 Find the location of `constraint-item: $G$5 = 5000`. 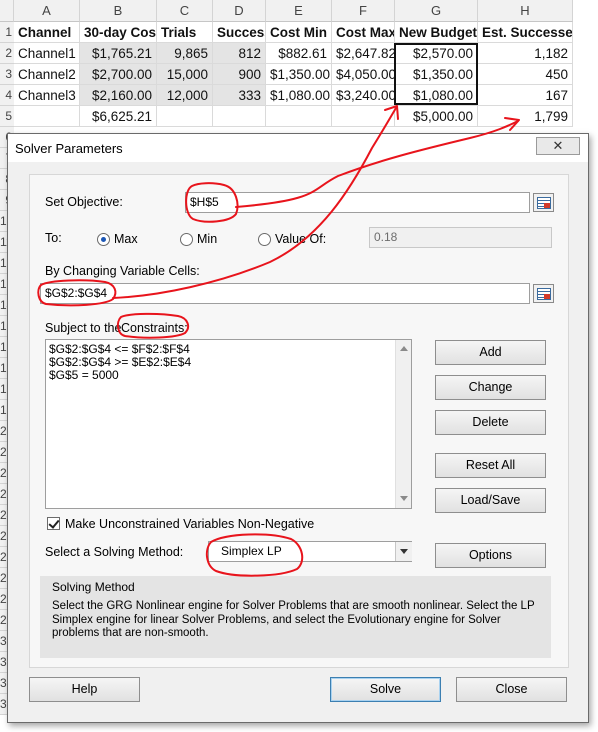

constraint-item: $G$5 = 5000 is located at coordinates (84, 375).